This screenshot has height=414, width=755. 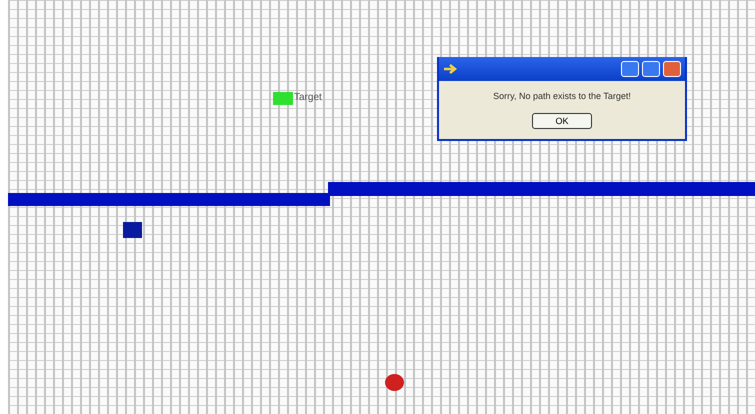 I want to click on target-marker, so click(x=283, y=98).